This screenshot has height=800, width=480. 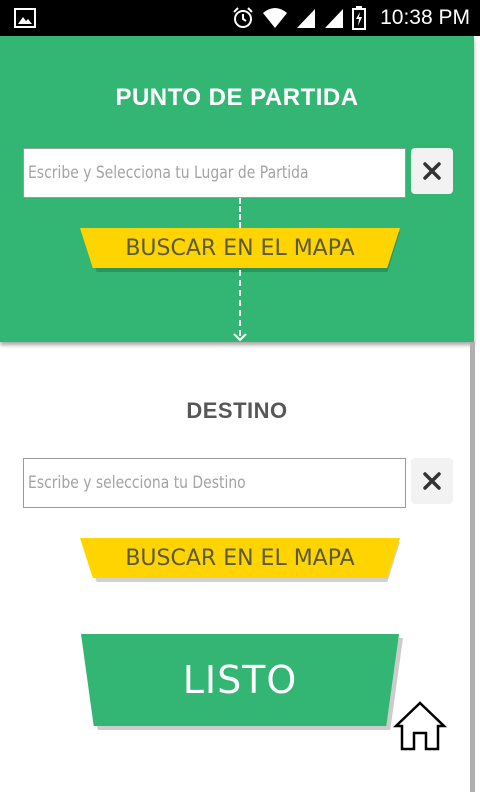 What do you see at coordinates (237, 410) in the screenshot?
I see `destination-title: DESTINO` at bounding box center [237, 410].